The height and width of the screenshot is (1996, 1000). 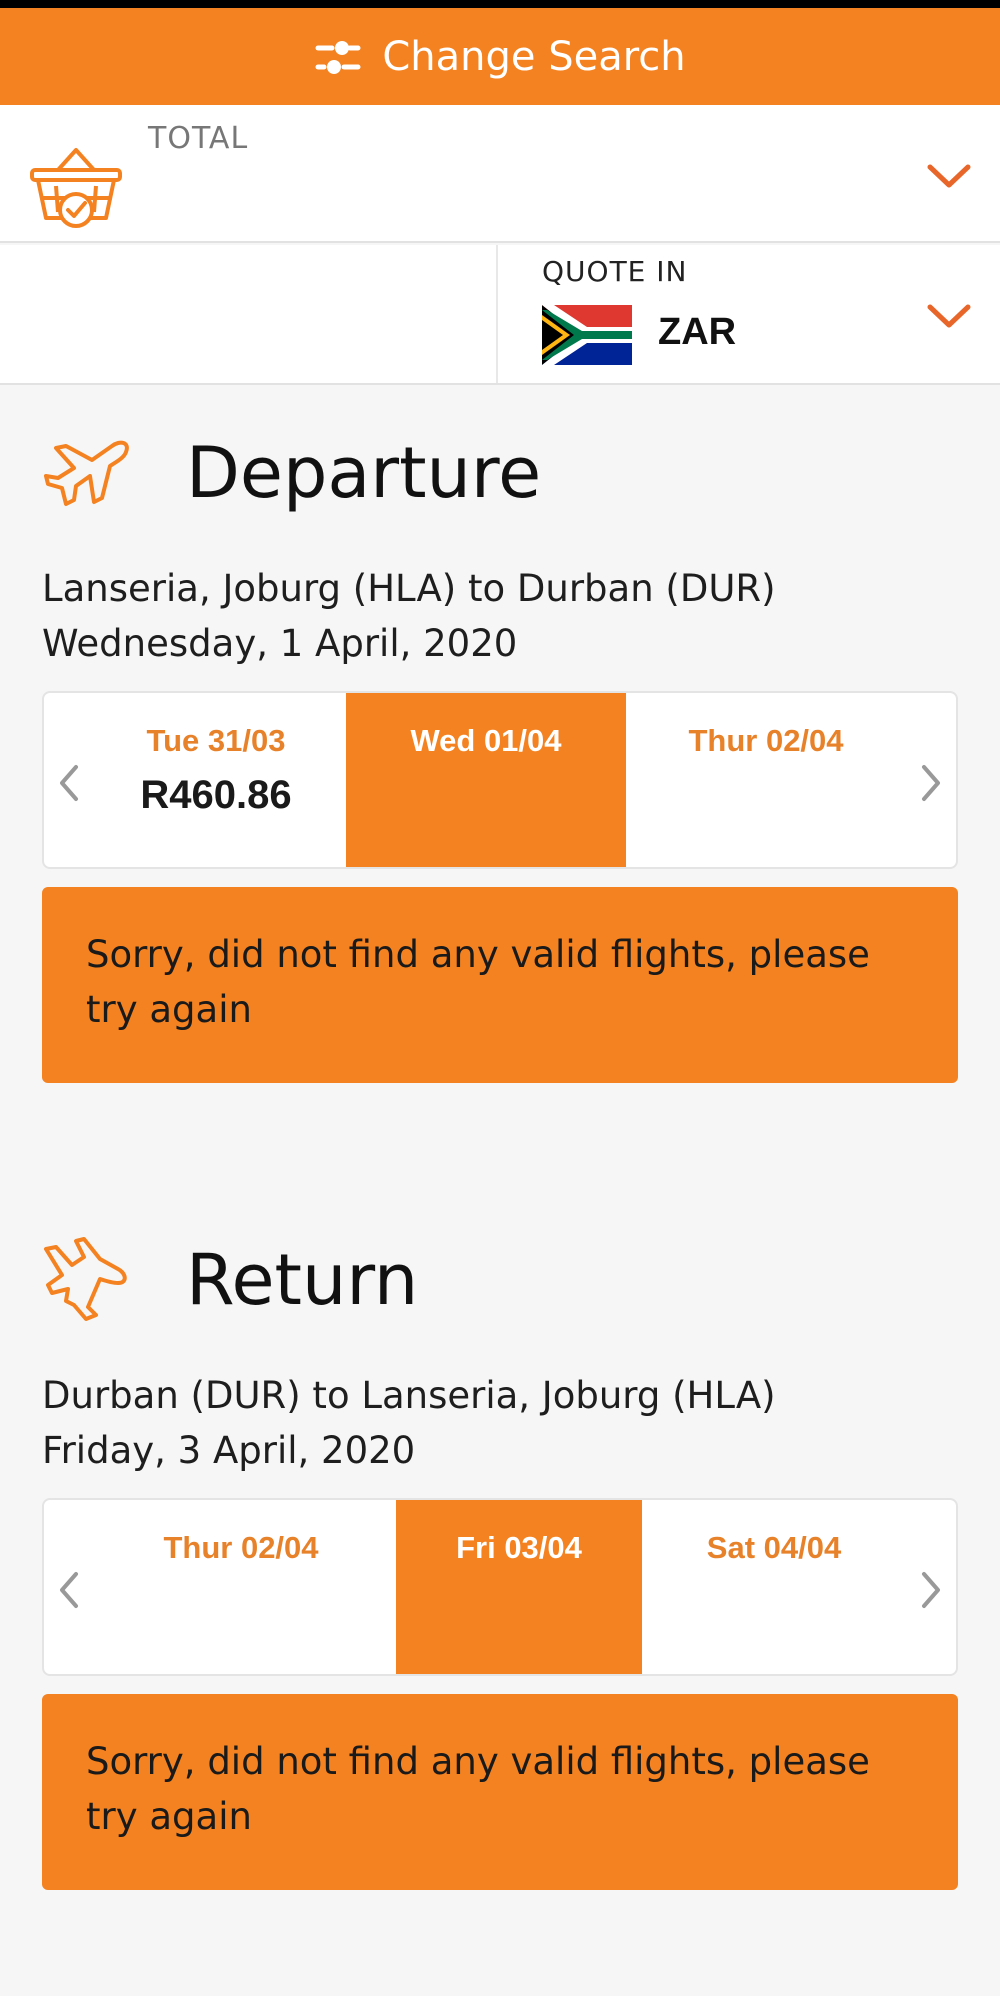 What do you see at coordinates (534, 56) in the screenshot?
I see `change-search-label: Change Search` at bounding box center [534, 56].